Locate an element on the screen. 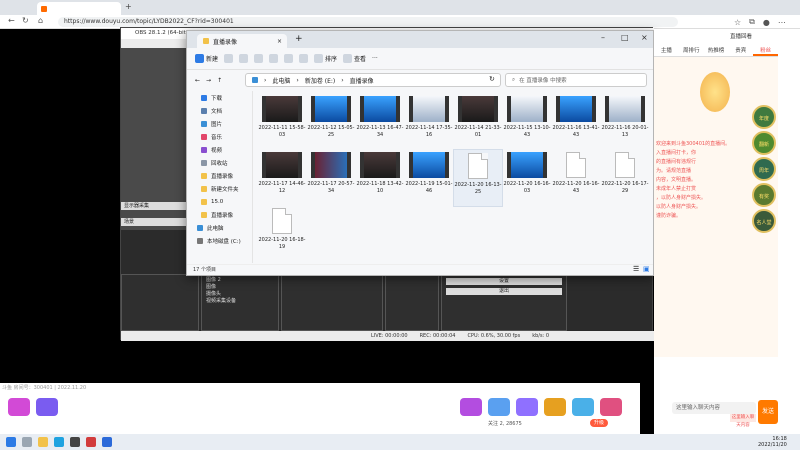  favorites-icon: ☆ is located at coordinates (737, 22).